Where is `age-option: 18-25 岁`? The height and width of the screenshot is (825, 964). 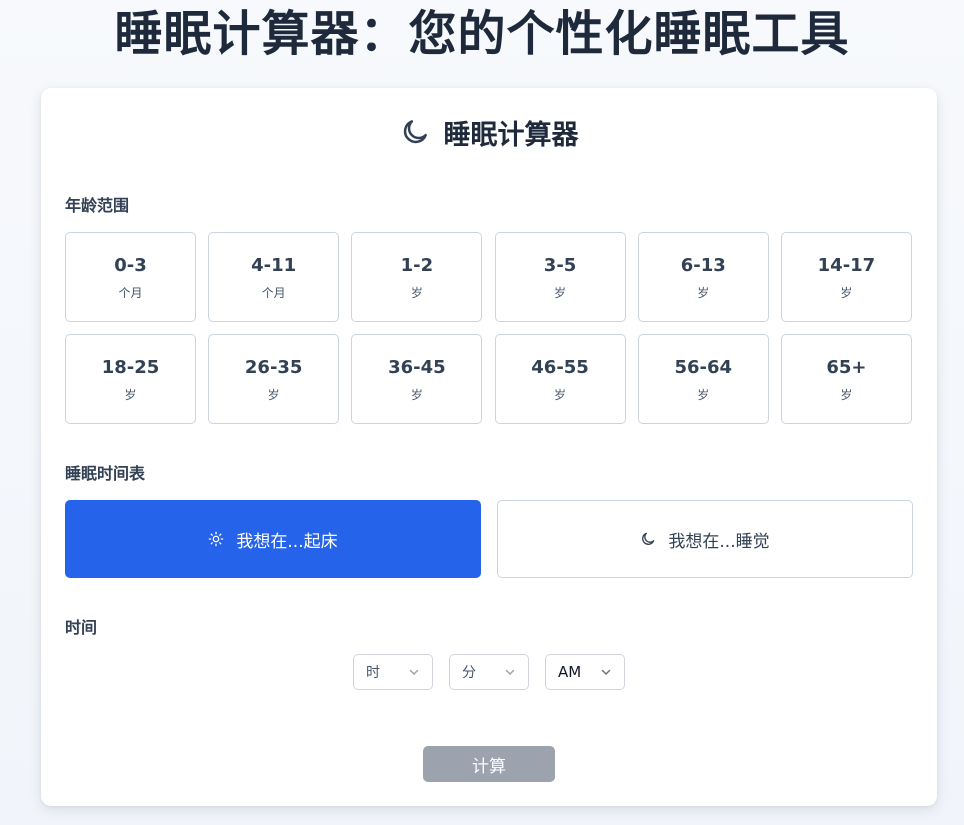
age-option: 18-25 岁 is located at coordinates (130, 379).